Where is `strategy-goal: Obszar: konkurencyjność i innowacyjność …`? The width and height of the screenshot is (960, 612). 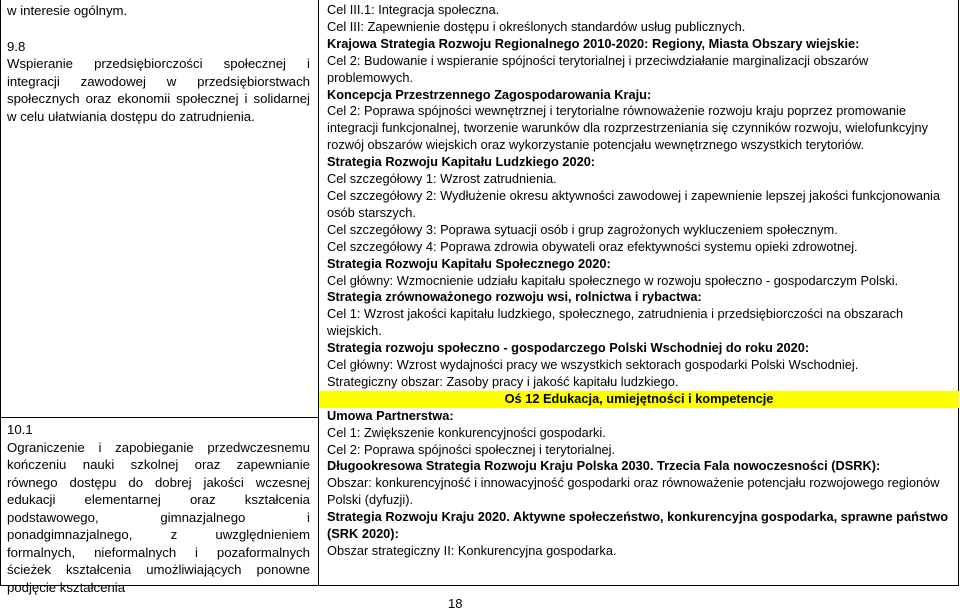 strategy-goal: Obszar: konkurencyjność i innowacyjność … is located at coordinates (633, 491).